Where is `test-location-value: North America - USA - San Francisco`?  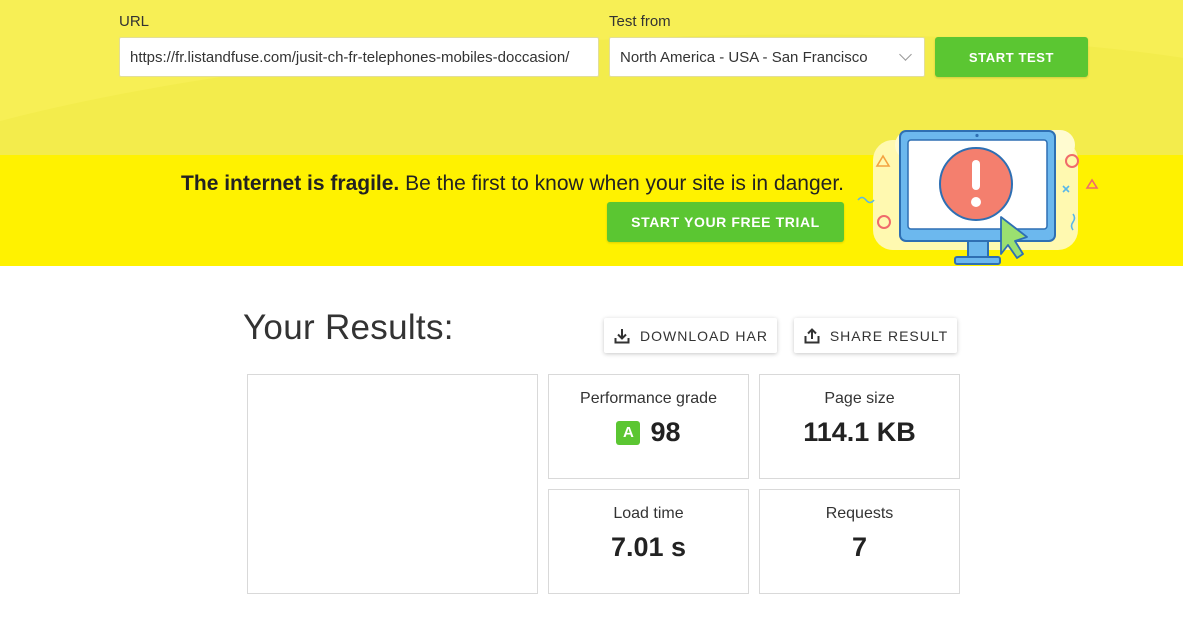
test-location-value: North America - USA - San Francisco is located at coordinates (744, 57).